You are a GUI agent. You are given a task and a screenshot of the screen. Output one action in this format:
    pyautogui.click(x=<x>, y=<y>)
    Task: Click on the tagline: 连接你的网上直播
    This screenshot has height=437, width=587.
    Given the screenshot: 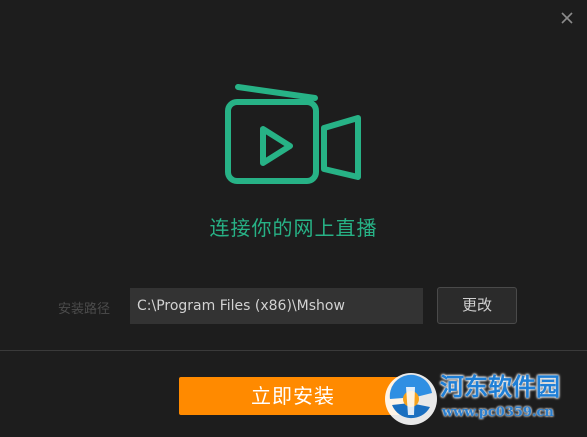 What is the action you would take?
    pyautogui.click(x=293, y=228)
    